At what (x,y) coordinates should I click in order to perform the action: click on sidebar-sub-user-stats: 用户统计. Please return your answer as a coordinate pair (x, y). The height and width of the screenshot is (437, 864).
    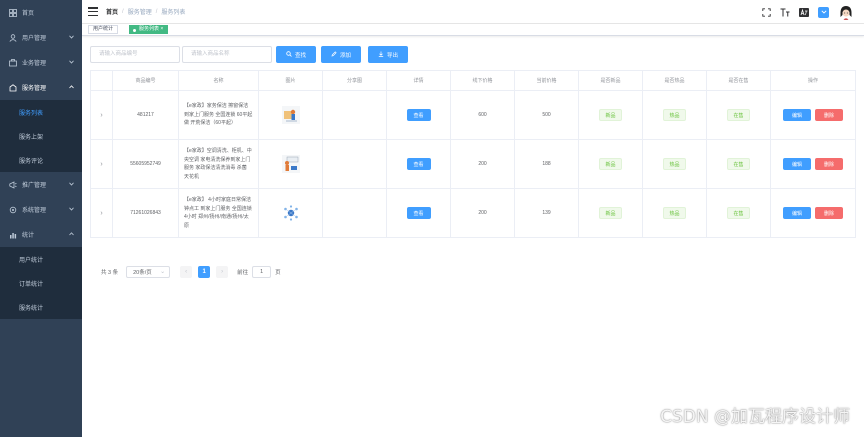
    Looking at the image, I should click on (41, 259).